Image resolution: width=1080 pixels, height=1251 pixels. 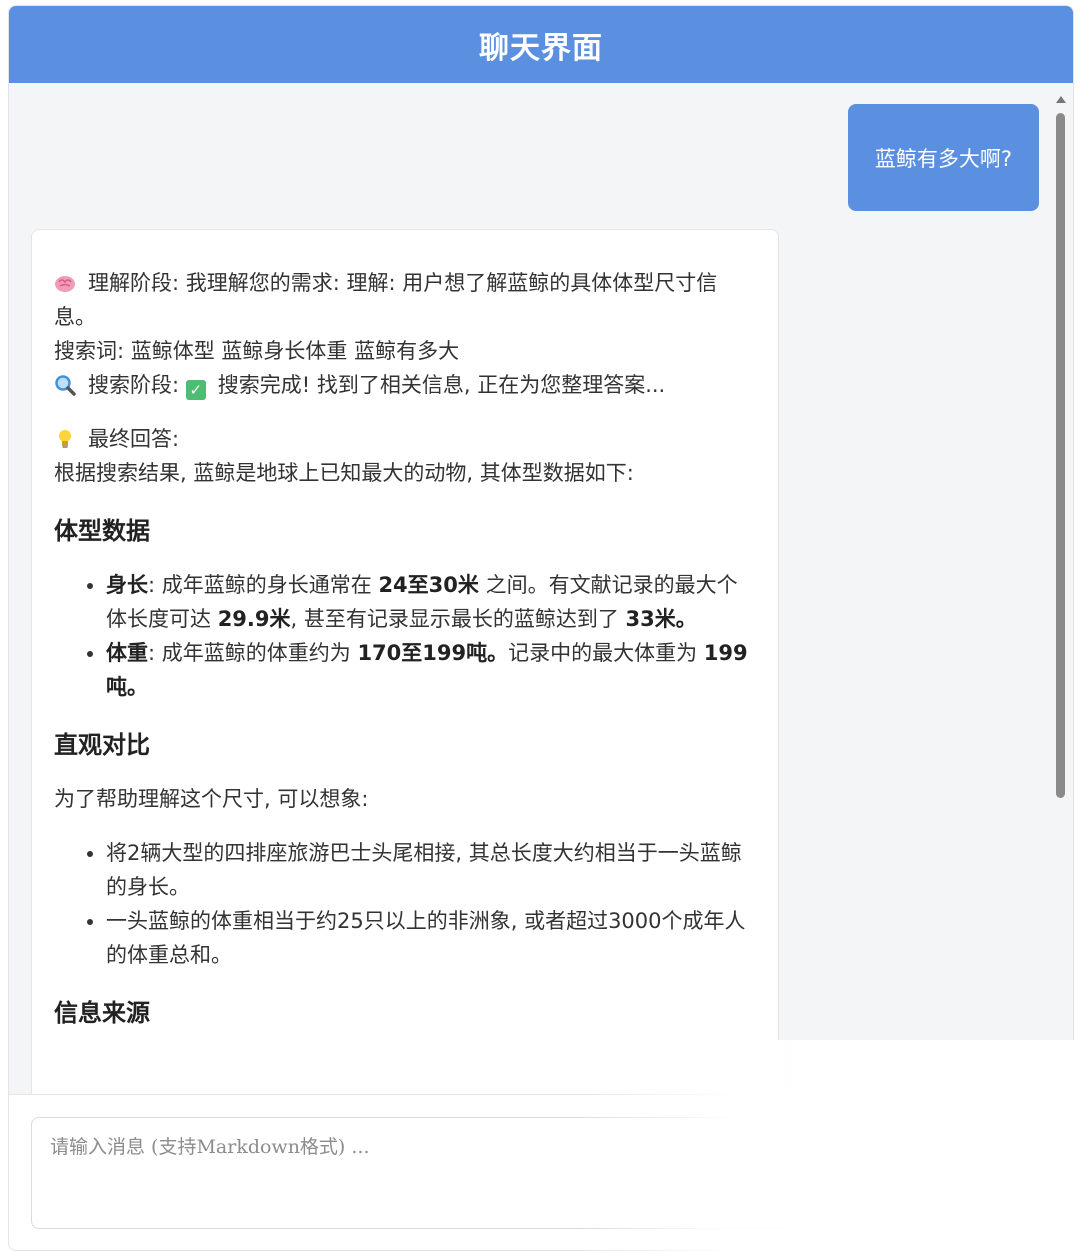 What do you see at coordinates (1061, 99) in the screenshot?
I see `scroll-up-arrow-icon` at bounding box center [1061, 99].